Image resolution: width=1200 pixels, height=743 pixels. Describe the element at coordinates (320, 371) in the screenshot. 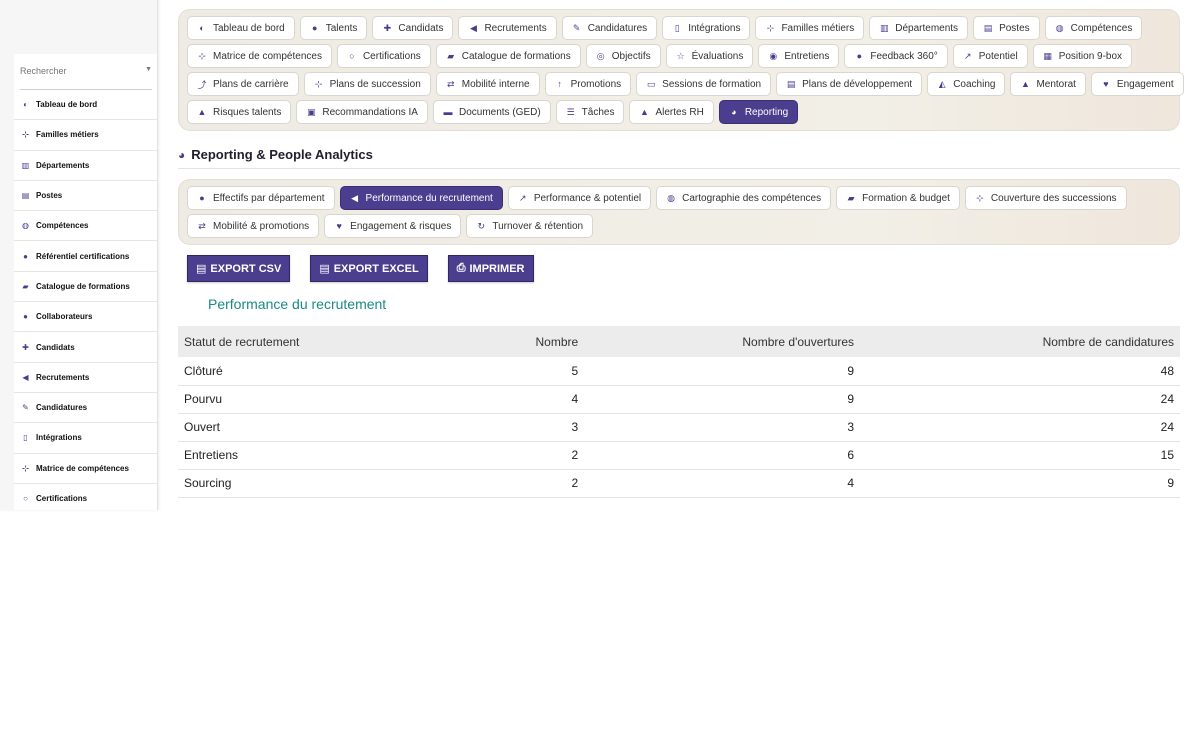

I see `table-cell: Clôturé` at that location.